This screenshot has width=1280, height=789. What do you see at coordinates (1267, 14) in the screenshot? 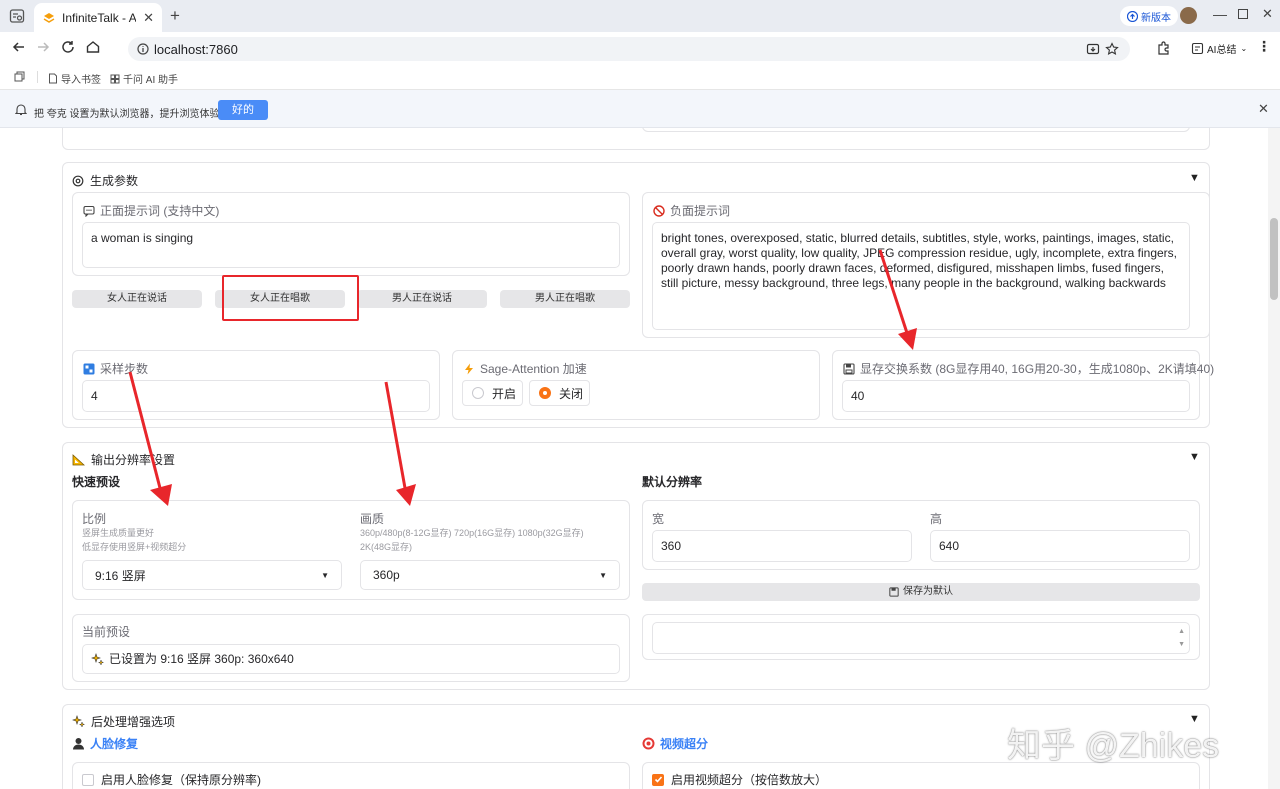
I see `window-close-icon: ✕` at bounding box center [1267, 14].